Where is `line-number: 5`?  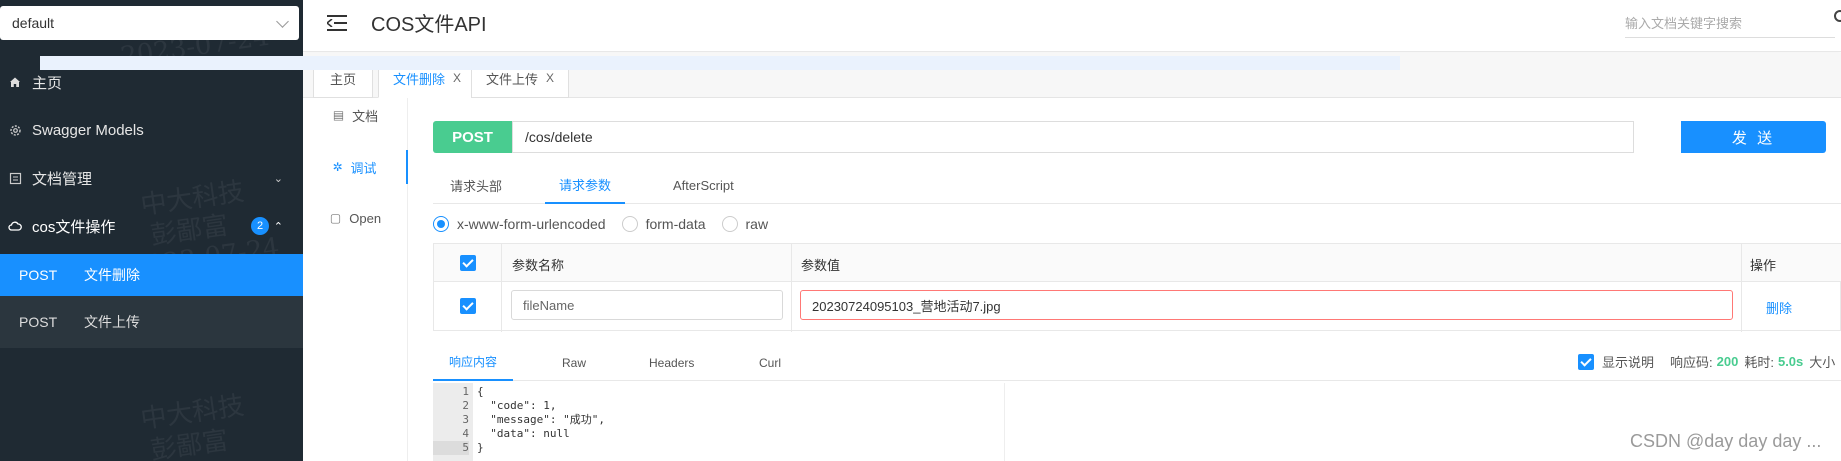
line-number: 5 is located at coordinates (451, 448).